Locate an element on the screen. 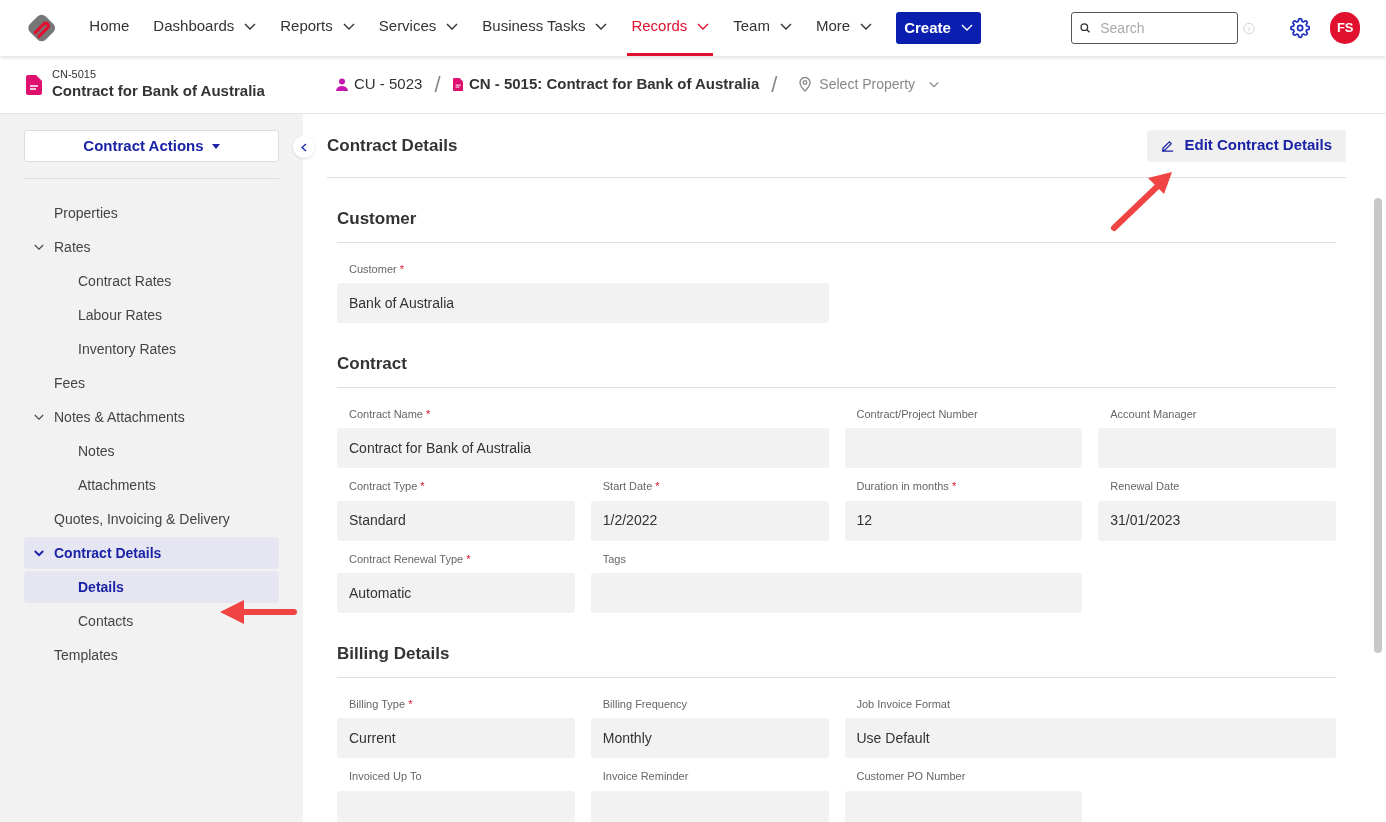 This screenshot has height=822, width=1386. breadcrumb-link: CU - 5023 is located at coordinates (379, 84).